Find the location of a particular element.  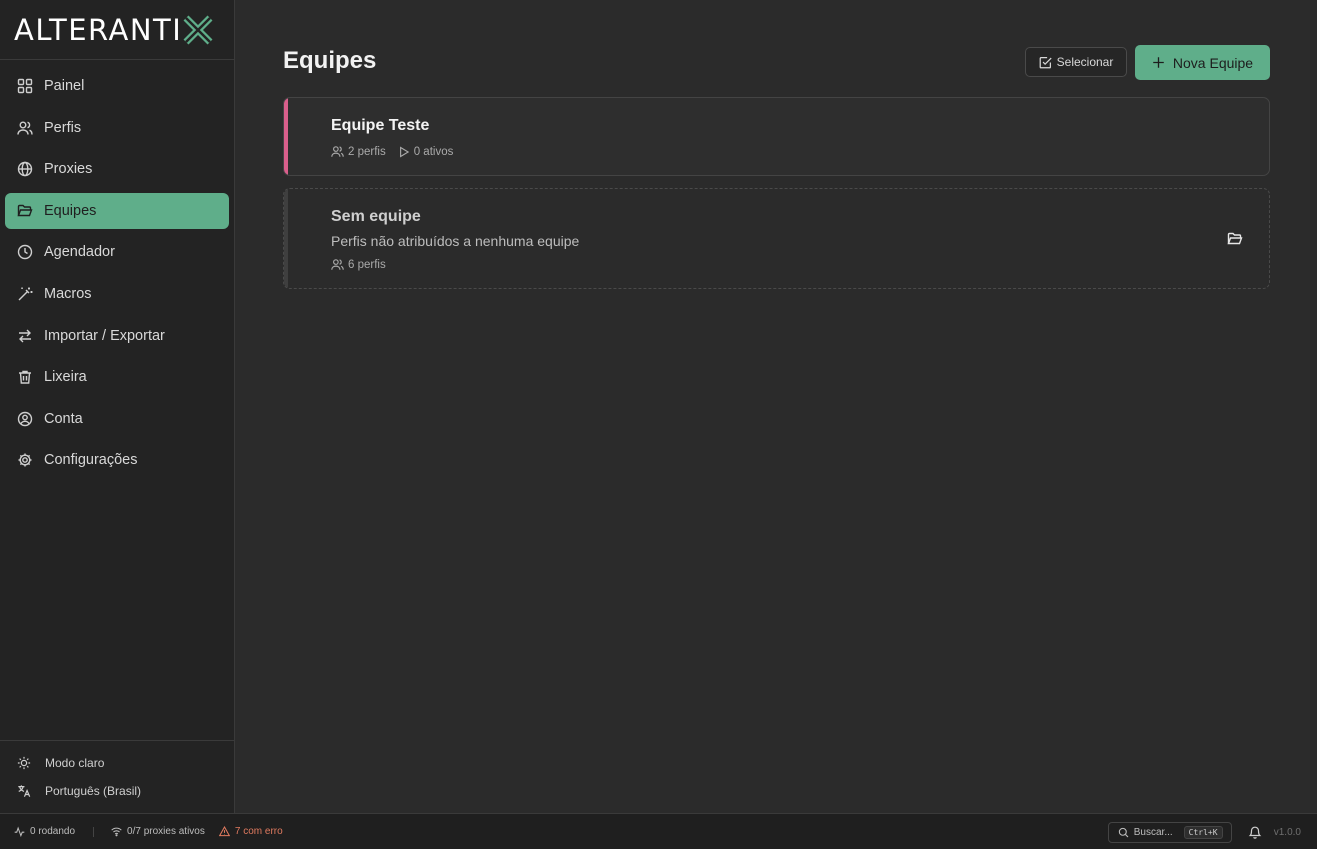

logo-x-icon is located at coordinates (198, 29).